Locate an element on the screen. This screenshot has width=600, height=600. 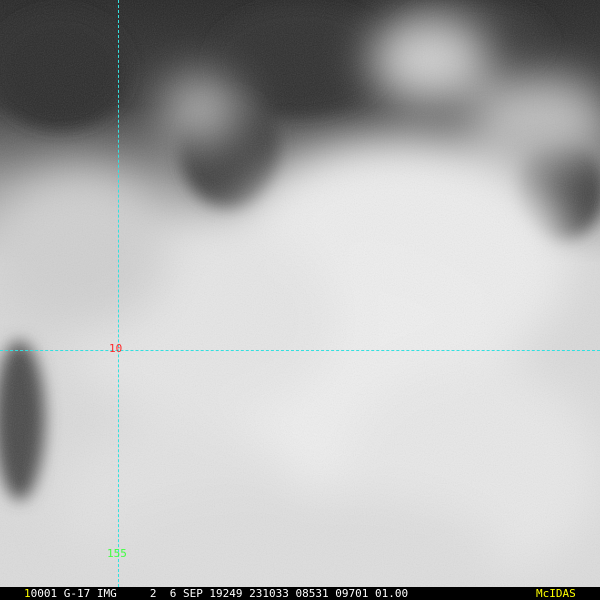
frame-number: 1 is located at coordinates (27, 593).